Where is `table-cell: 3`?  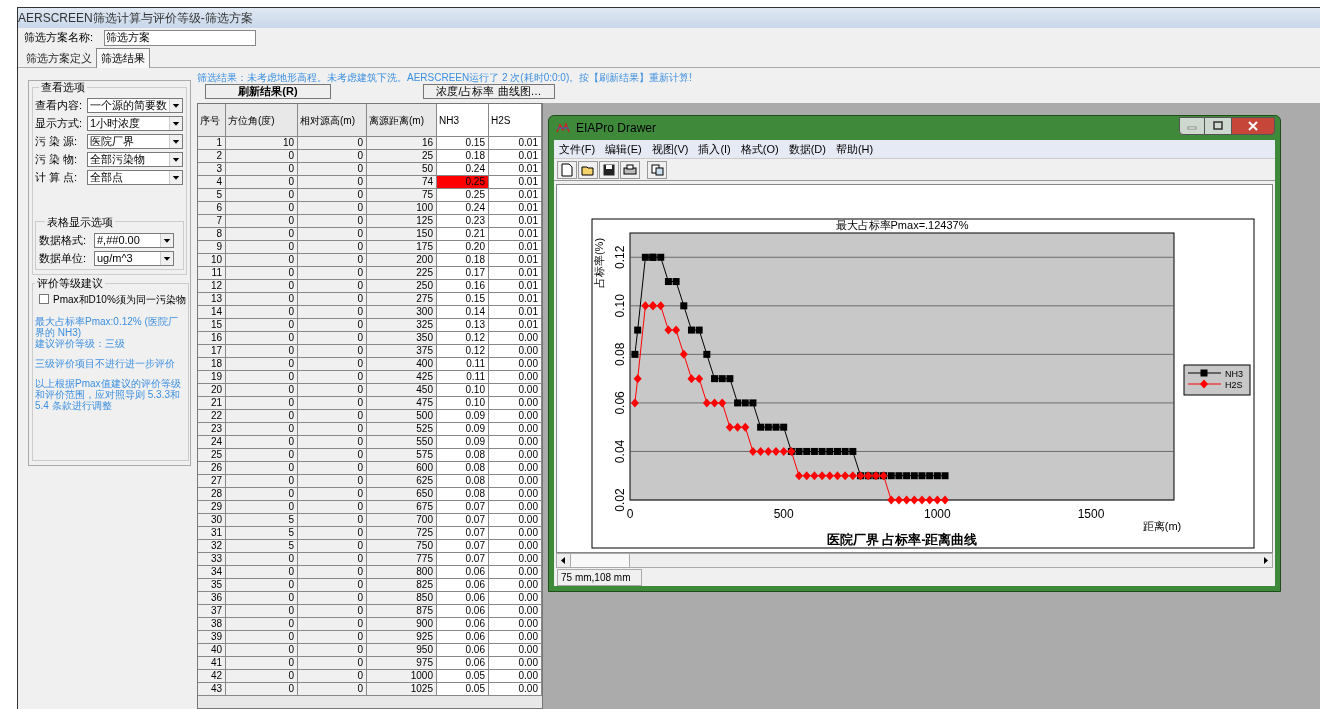
table-cell: 3 is located at coordinates (212, 169).